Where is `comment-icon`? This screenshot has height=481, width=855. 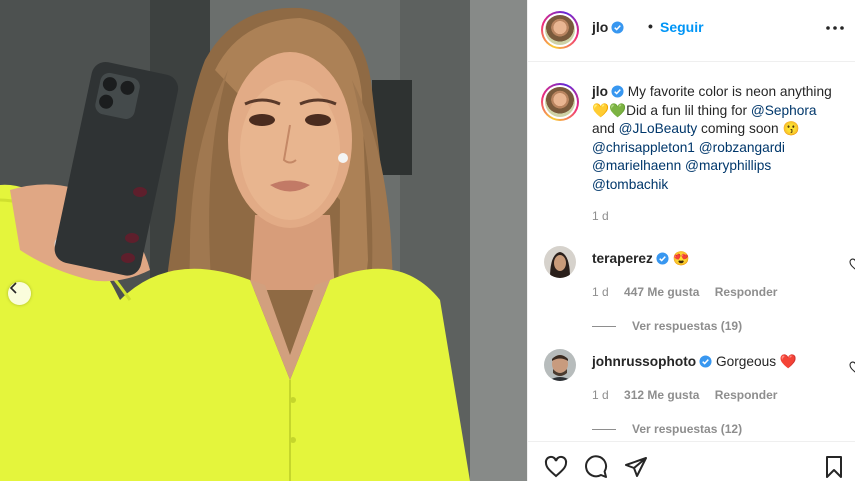
comment-icon is located at coordinates (596, 467).